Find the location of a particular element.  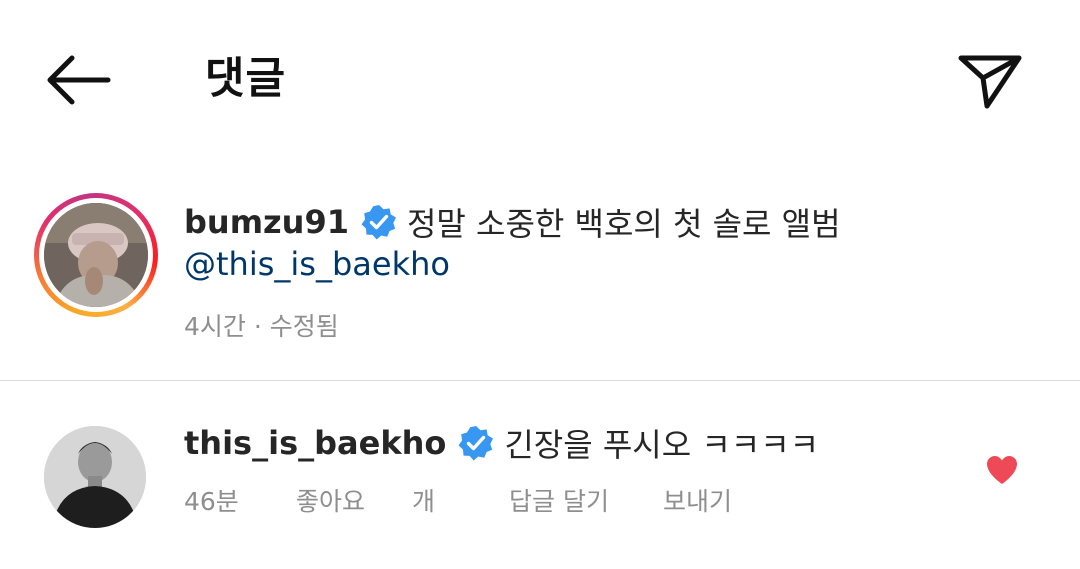

likes-count-label: 개 is located at coordinates (424, 501).